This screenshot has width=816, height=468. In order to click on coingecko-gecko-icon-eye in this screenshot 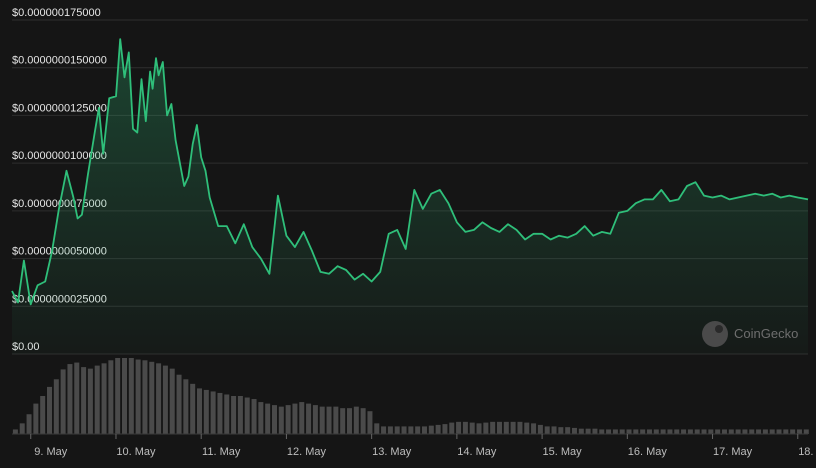, I will do `click(719, 329)`.